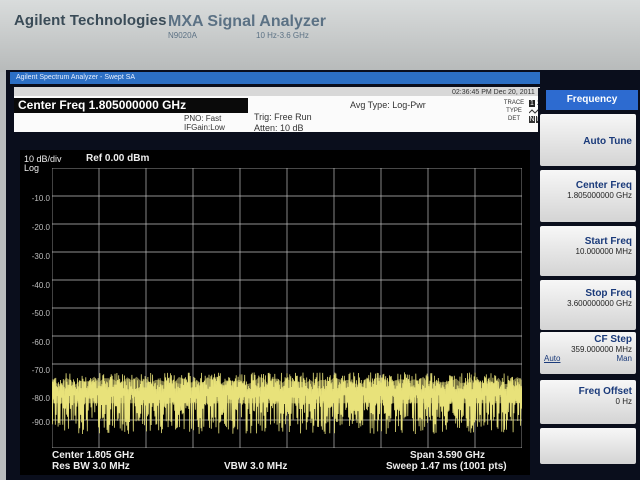 This screenshot has height=480, width=640. Describe the element at coordinates (514, 111) in the screenshot. I see `type-row-label: TYPE` at that location.